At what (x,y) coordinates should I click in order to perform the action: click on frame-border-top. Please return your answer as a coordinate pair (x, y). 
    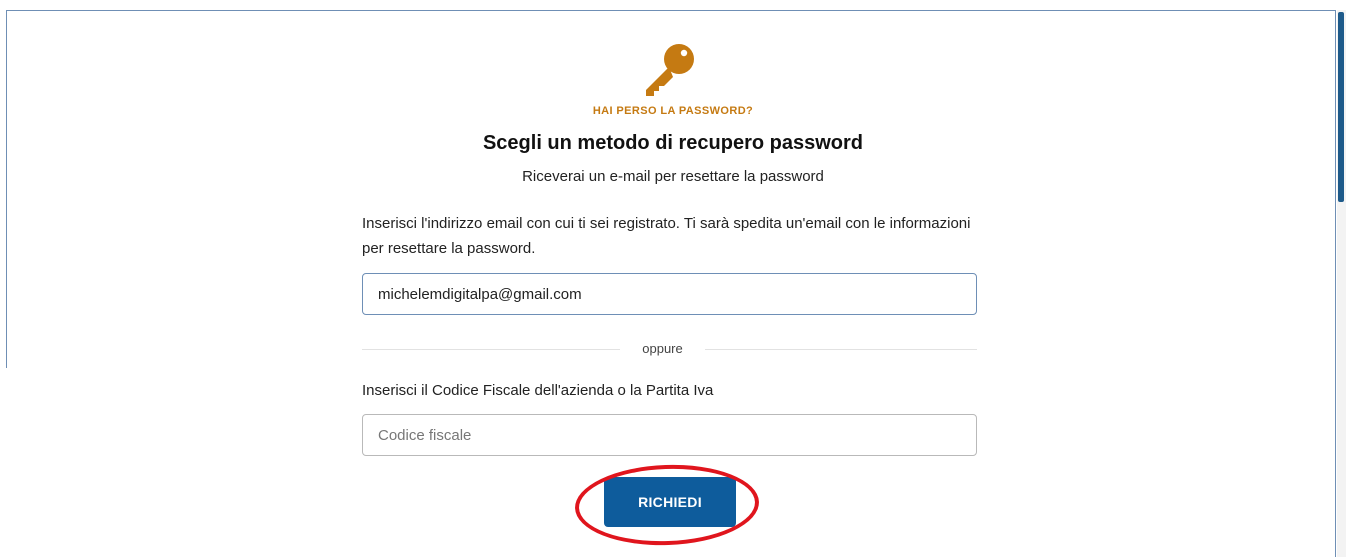
    Looking at the image, I should click on (671, 10).